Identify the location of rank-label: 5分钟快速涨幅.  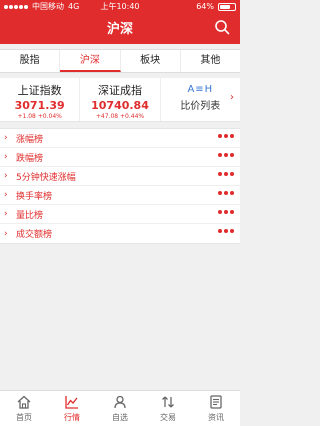
(46, 177).